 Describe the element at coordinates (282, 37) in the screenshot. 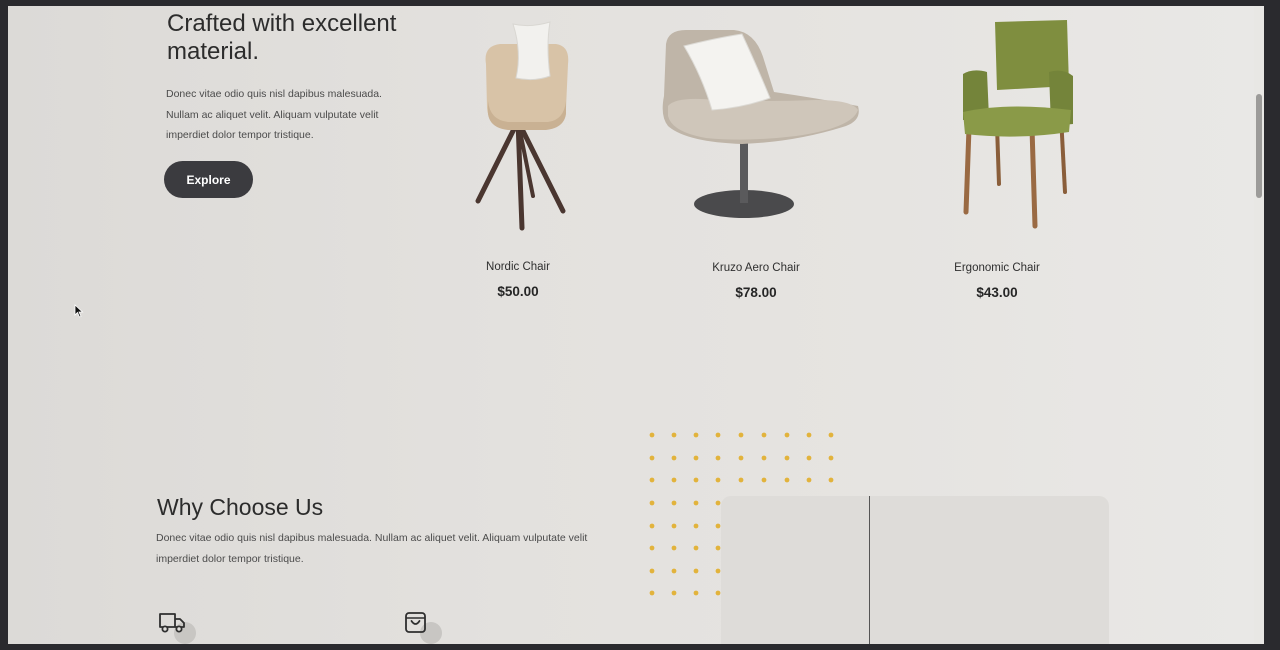

I see `hero-title: Crafted with excellent material.` at that location.